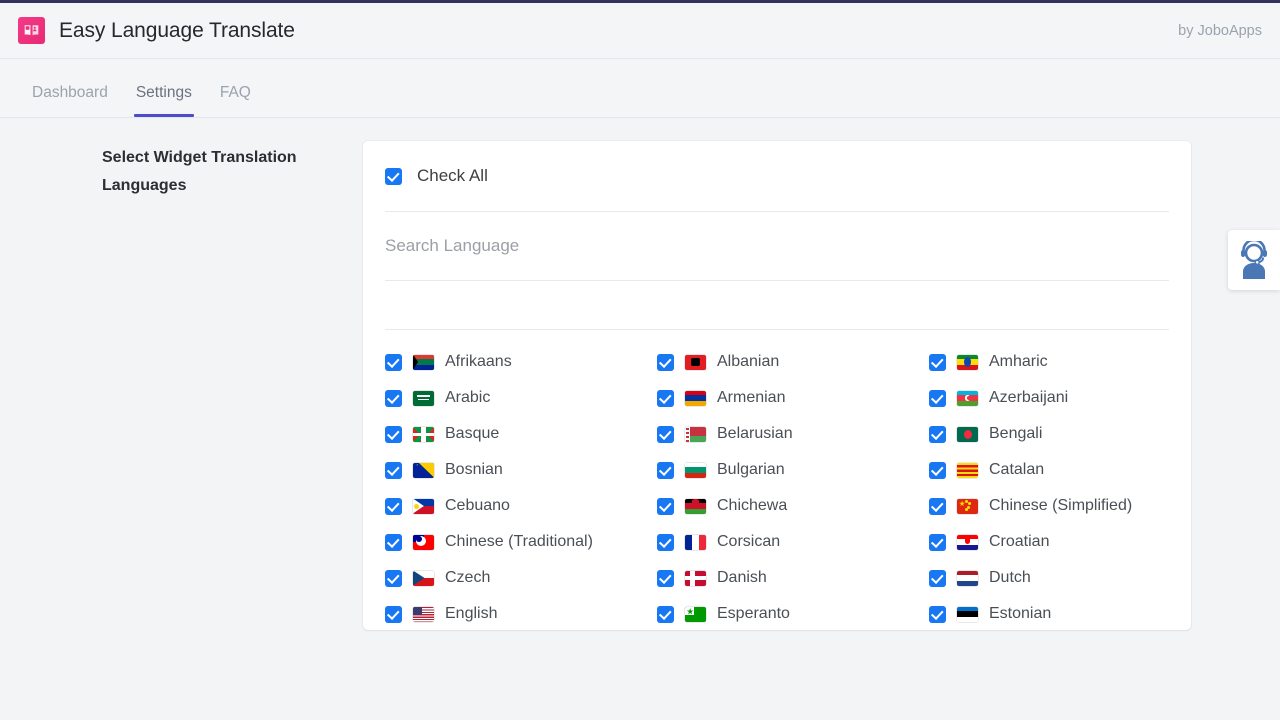  Describe the element at coordinates (793, 578) in the screenshot. I see `language-item: Danish` at that location.